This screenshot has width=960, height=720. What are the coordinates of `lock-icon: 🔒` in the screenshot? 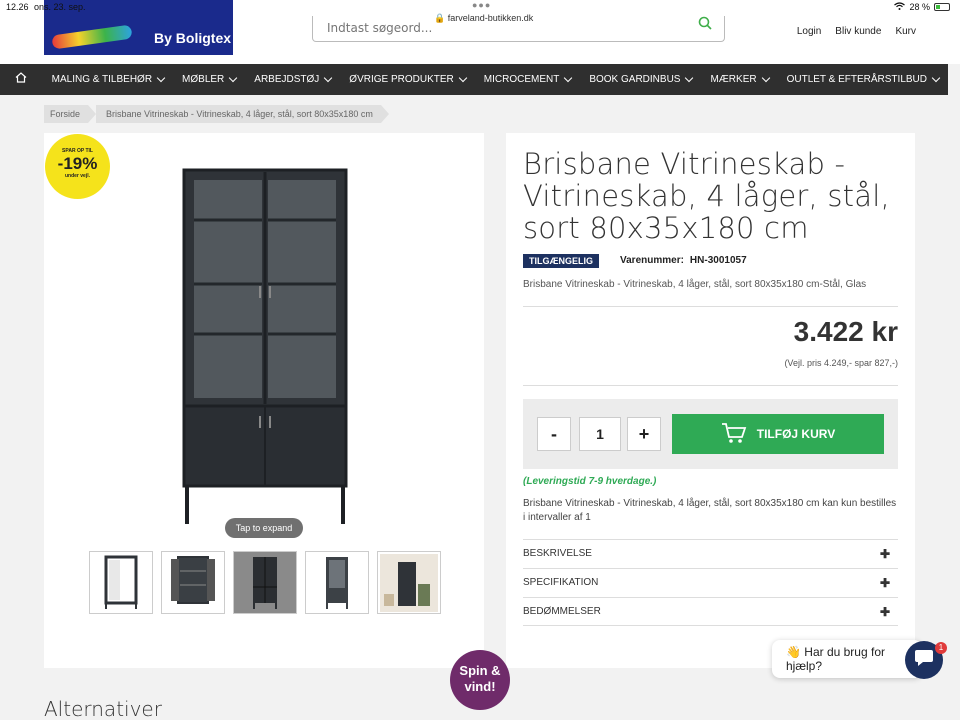 It's located at (440, 18).